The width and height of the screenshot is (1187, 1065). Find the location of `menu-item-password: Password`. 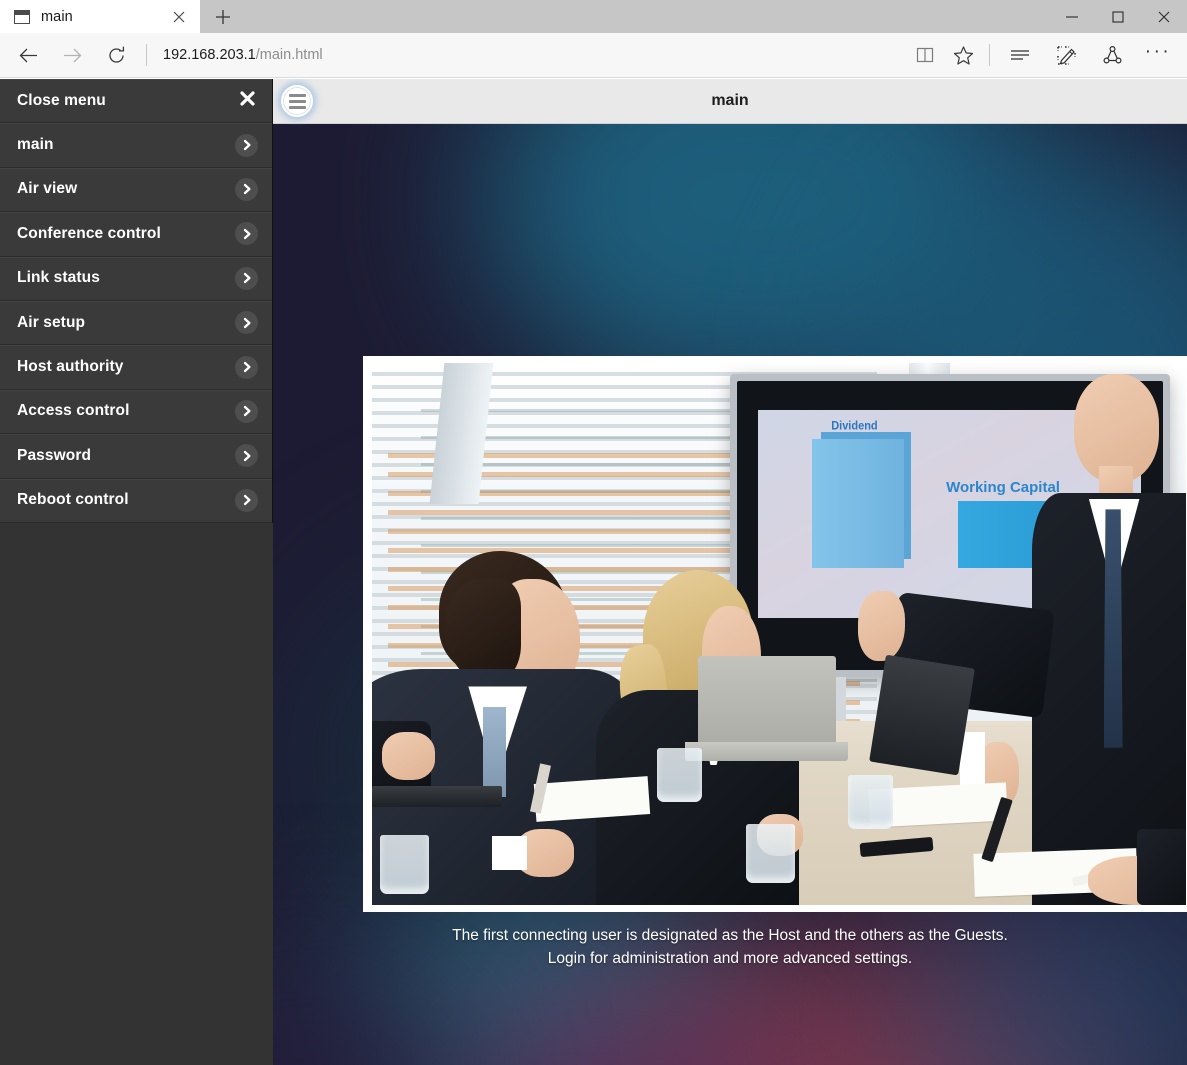

menu-item-password: Password is located at coordinates (136, 456).